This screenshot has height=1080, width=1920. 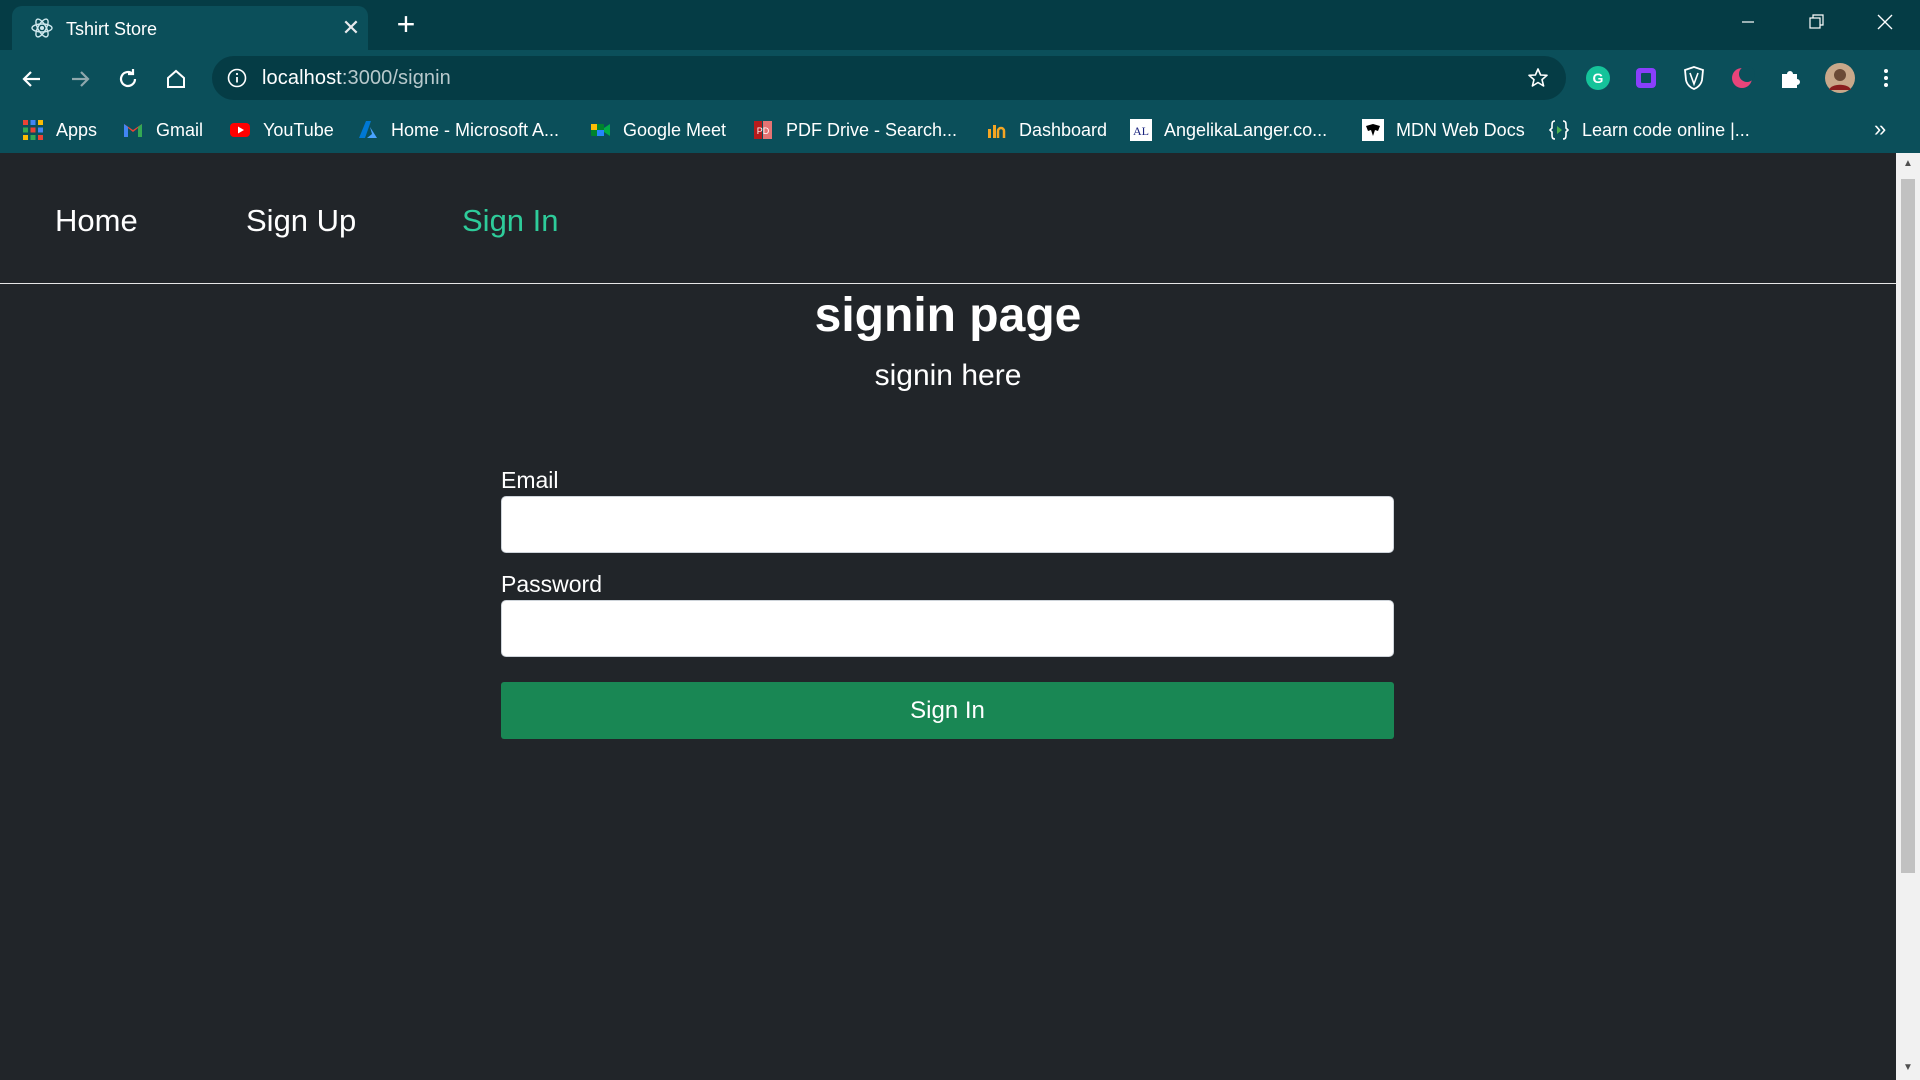 What do you see at coordinates (960, 25) in the screenshot?
I see `tab-strip: Tshirt Store ✕ +` at bounding box center [960, 25].